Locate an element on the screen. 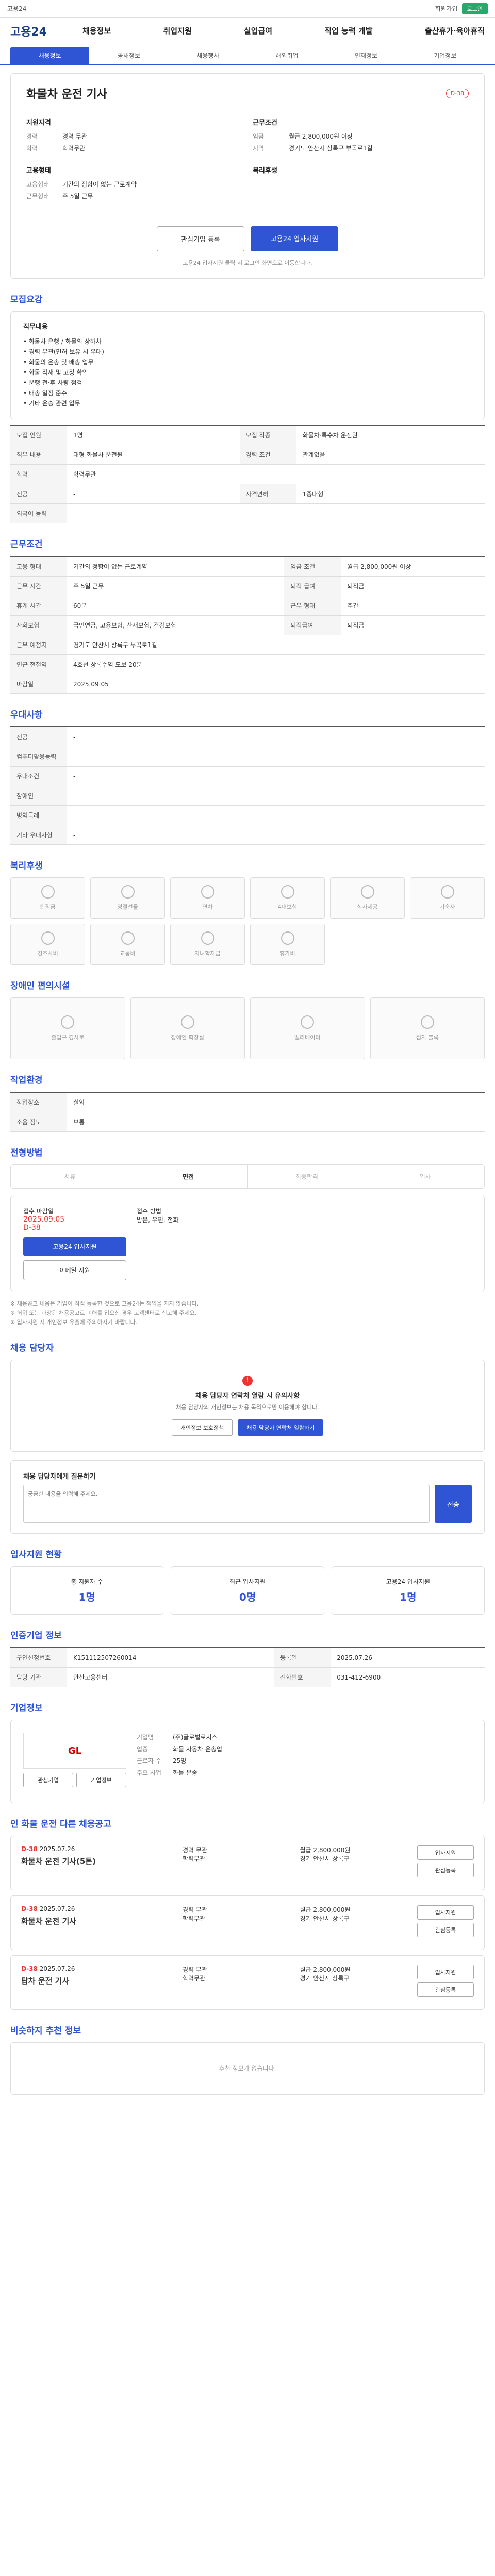 This screenshot has width=495, height=2576. qa-box: 채용 담당자에게 질문하기 전송 is located at coordinates (247, 1497).